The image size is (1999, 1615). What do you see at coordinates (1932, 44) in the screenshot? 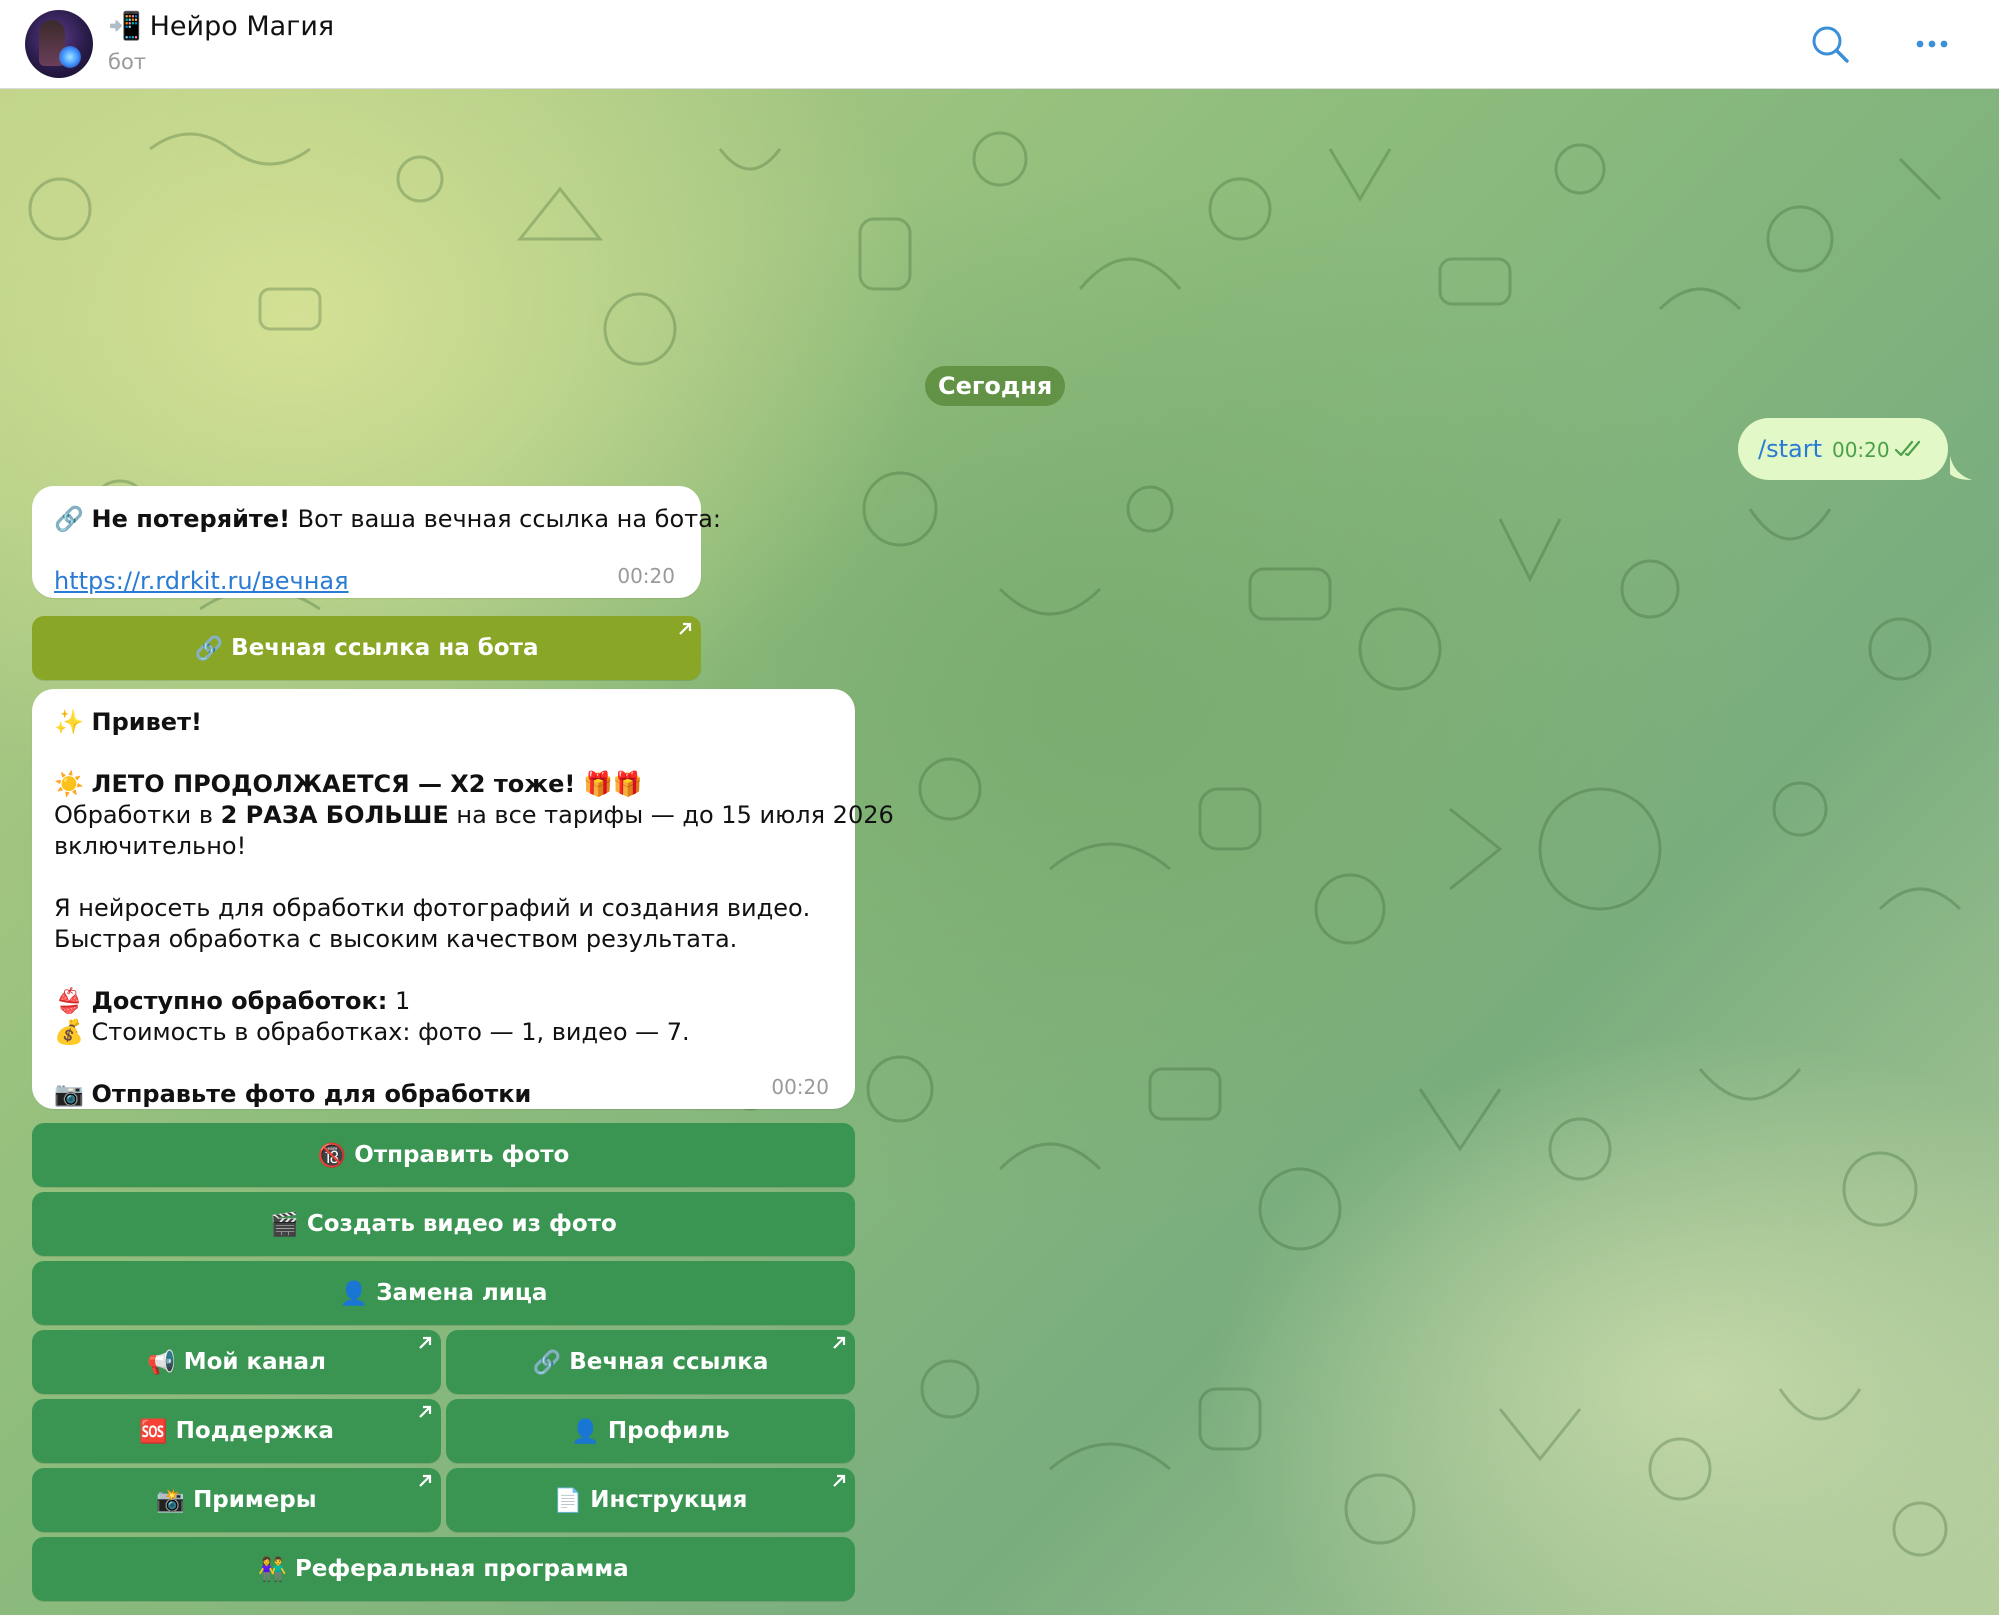
I see `more-options-icon` at bounding box center [1932, 44].